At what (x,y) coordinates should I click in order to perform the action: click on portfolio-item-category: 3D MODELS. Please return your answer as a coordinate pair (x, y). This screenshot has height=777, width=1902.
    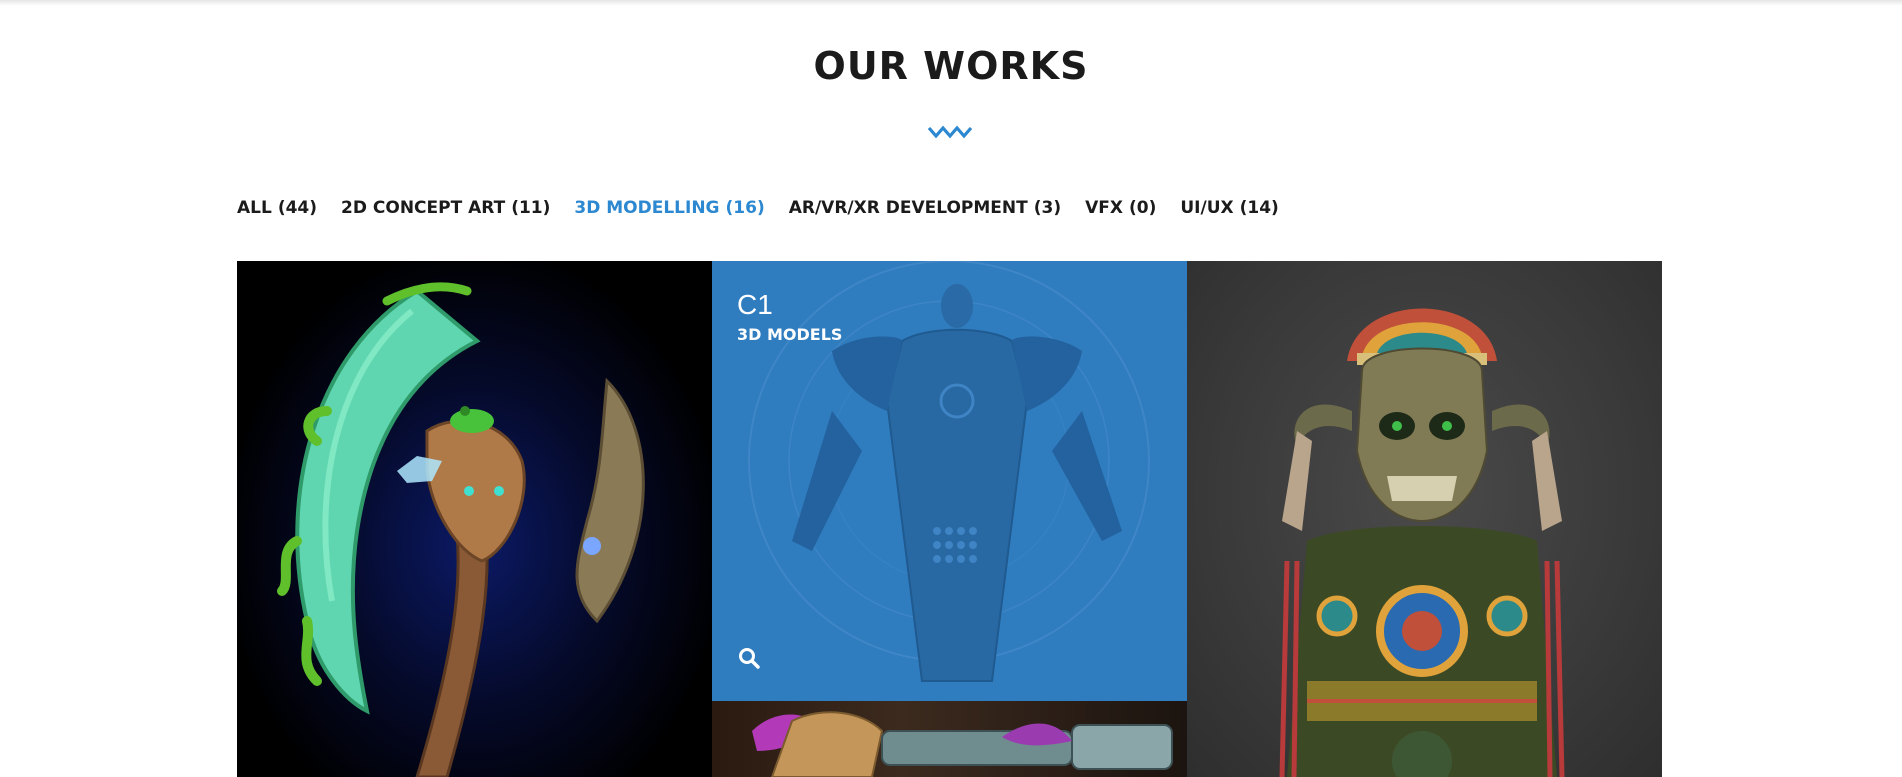
    Looking at the image, I should click on (790, 334).